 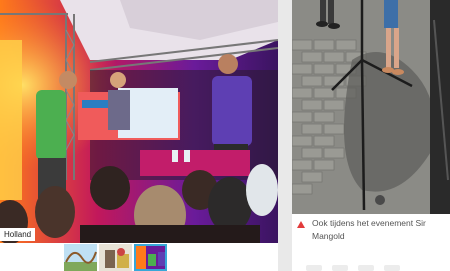 I want to click on caption-text: Ook tijdens het evenement Sir Mangold, so click(x=369, y=229).